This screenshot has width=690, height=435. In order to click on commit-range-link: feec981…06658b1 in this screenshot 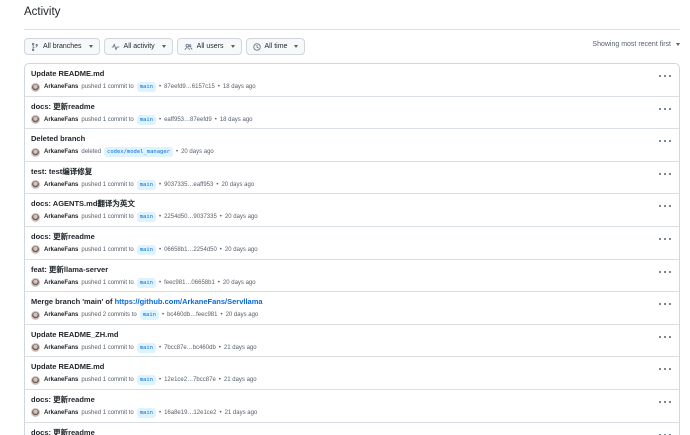, I will do `click(189, 283)`.